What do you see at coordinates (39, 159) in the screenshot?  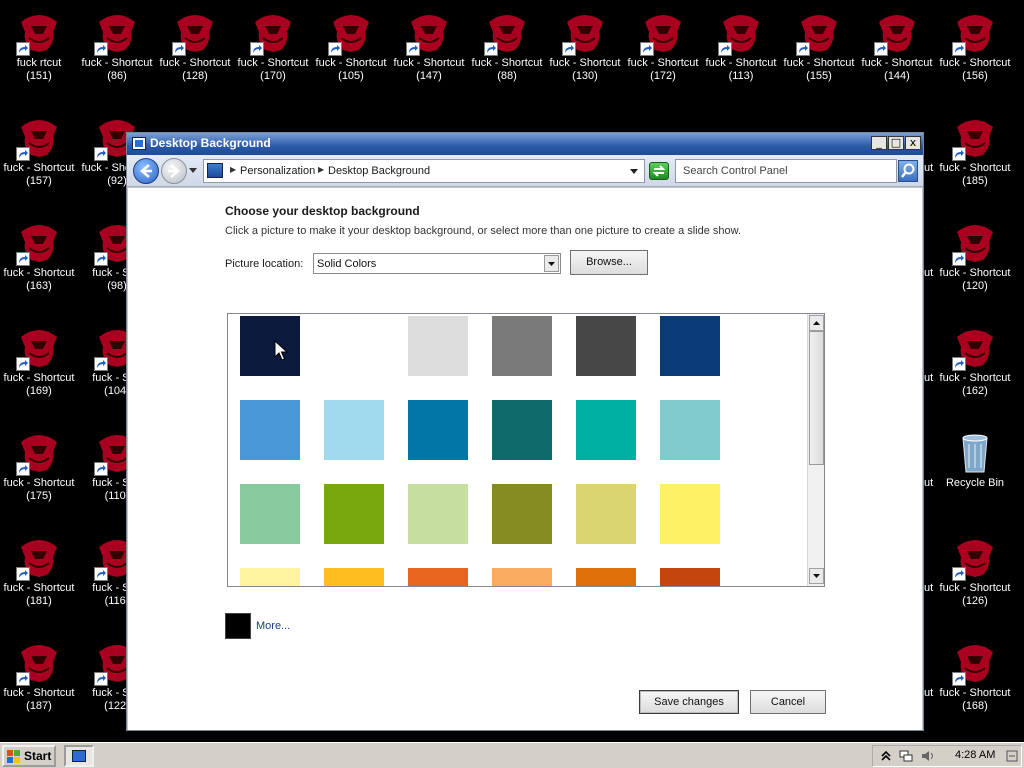 I see `desktop-shortcut: fuck - Shortcut (157)` at bounding box center [39, 159].